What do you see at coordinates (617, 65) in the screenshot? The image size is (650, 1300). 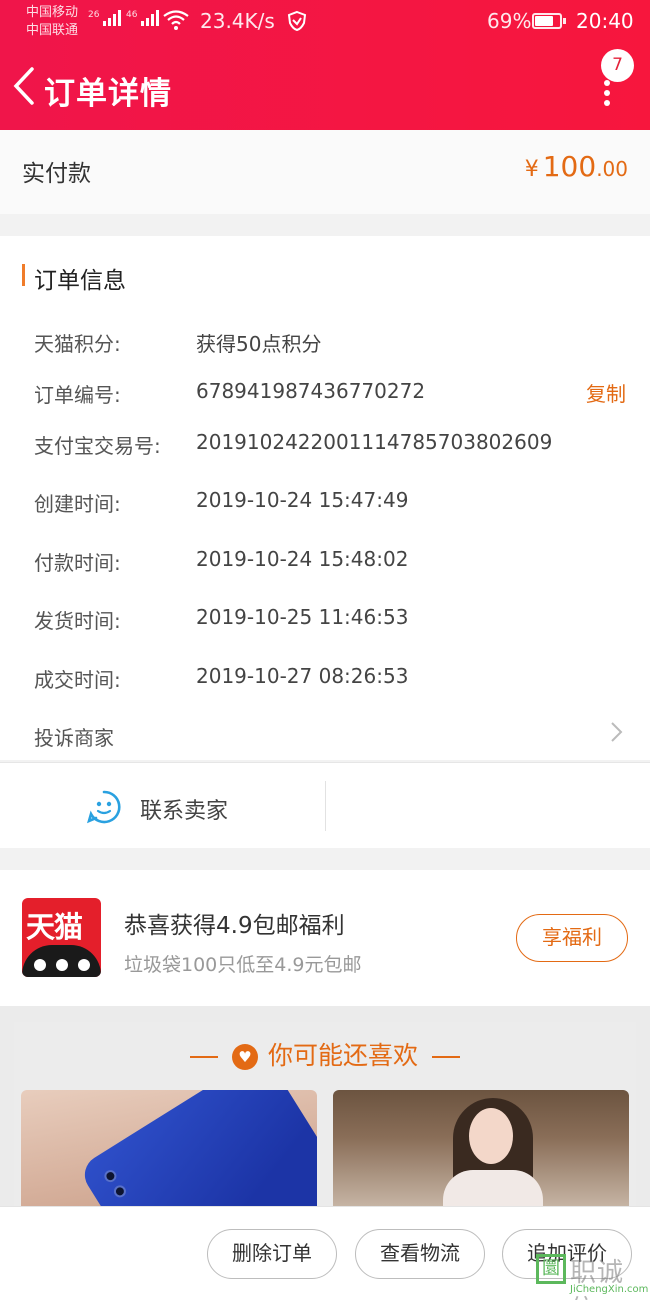 I see `message-count-badge: 7` at bounding box center [617, 65].